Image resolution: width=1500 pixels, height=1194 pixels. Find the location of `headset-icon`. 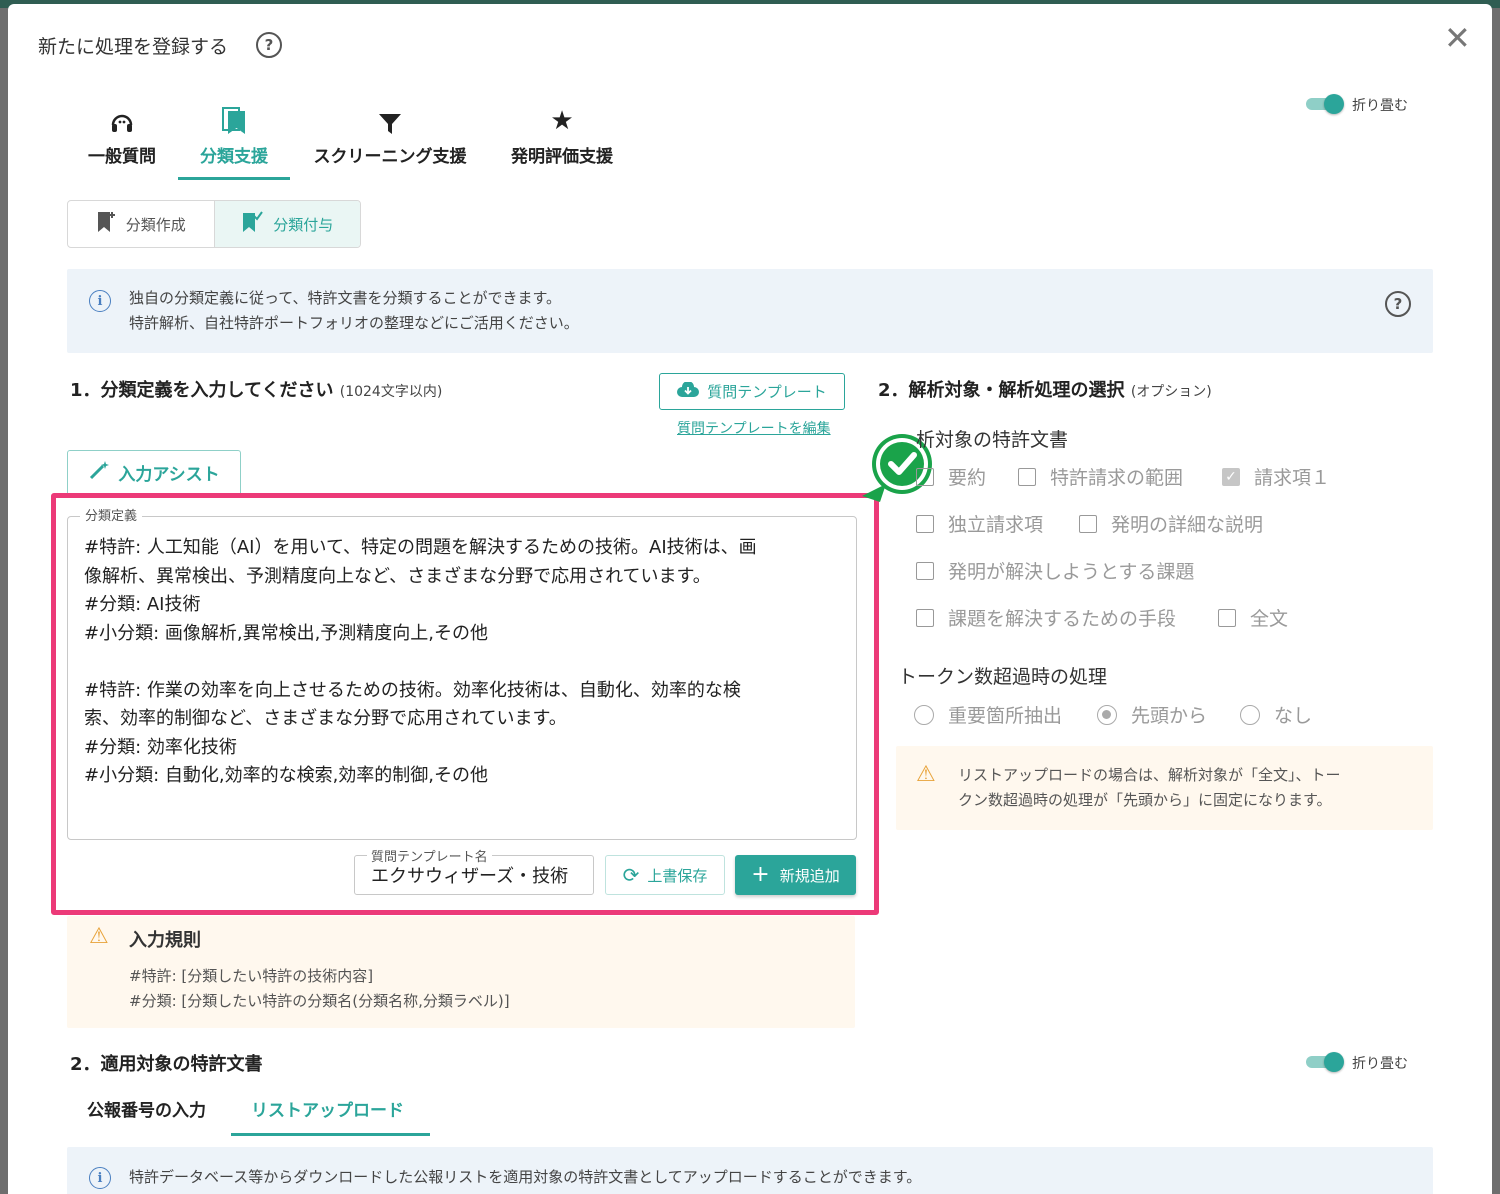

headset-icon is located at coordinates (122, 118).